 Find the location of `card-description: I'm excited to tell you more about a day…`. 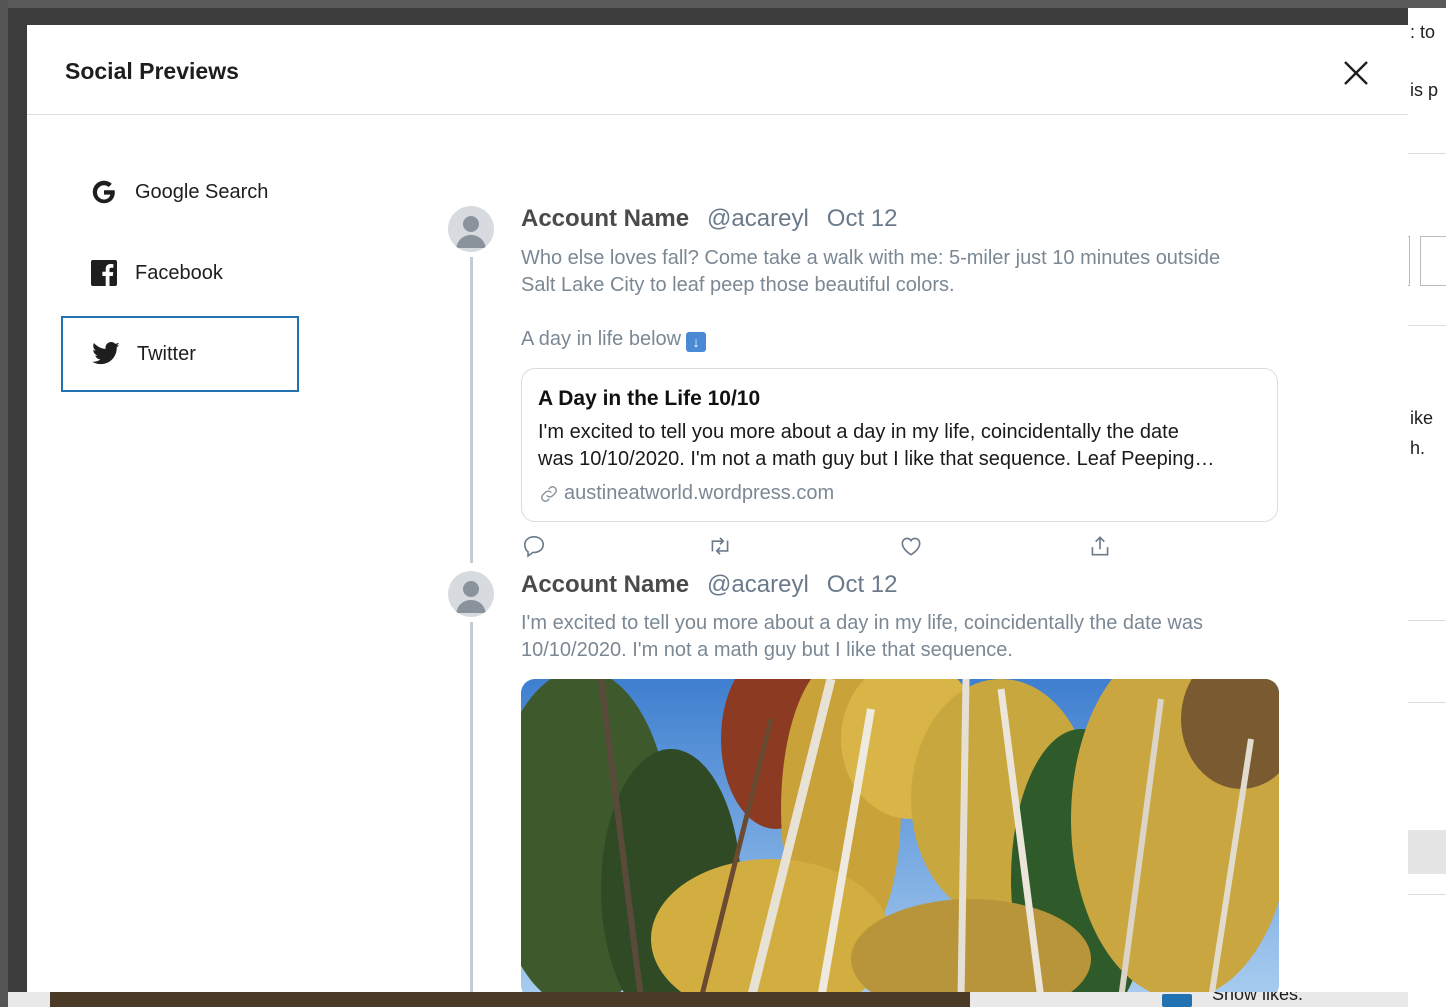

card-description: I'm excited to tell you more about a day… is located at coordinates (900, 446).